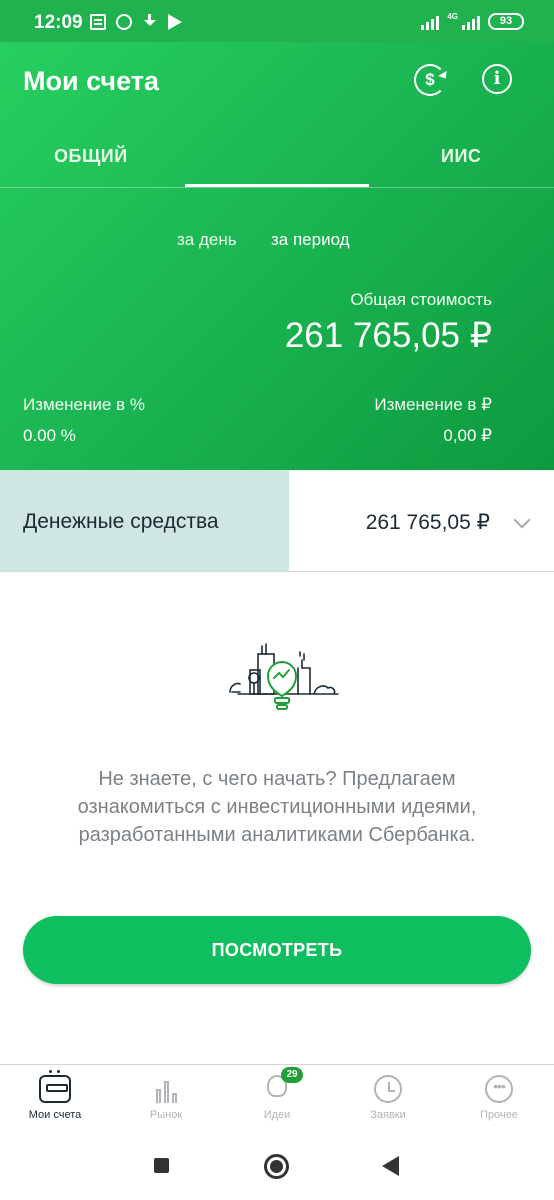  What do you see at coordinates (499, 1115) in the screenshot?
I see `nav-label-more: Прочее` at bounding box center [499, 1115].